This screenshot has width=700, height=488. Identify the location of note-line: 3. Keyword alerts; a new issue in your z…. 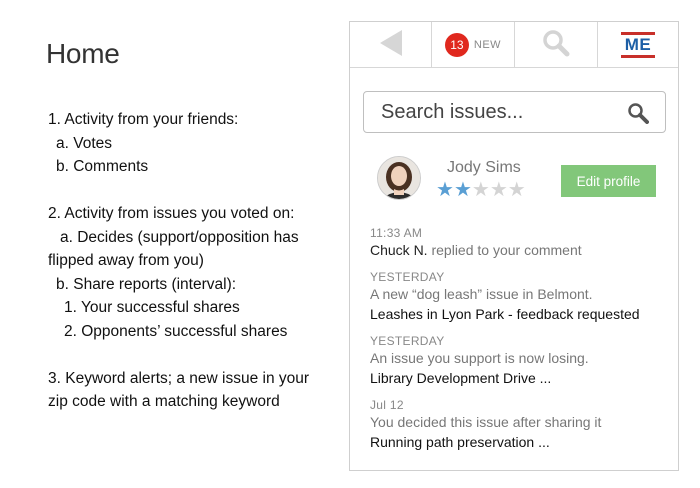
(179, 390).